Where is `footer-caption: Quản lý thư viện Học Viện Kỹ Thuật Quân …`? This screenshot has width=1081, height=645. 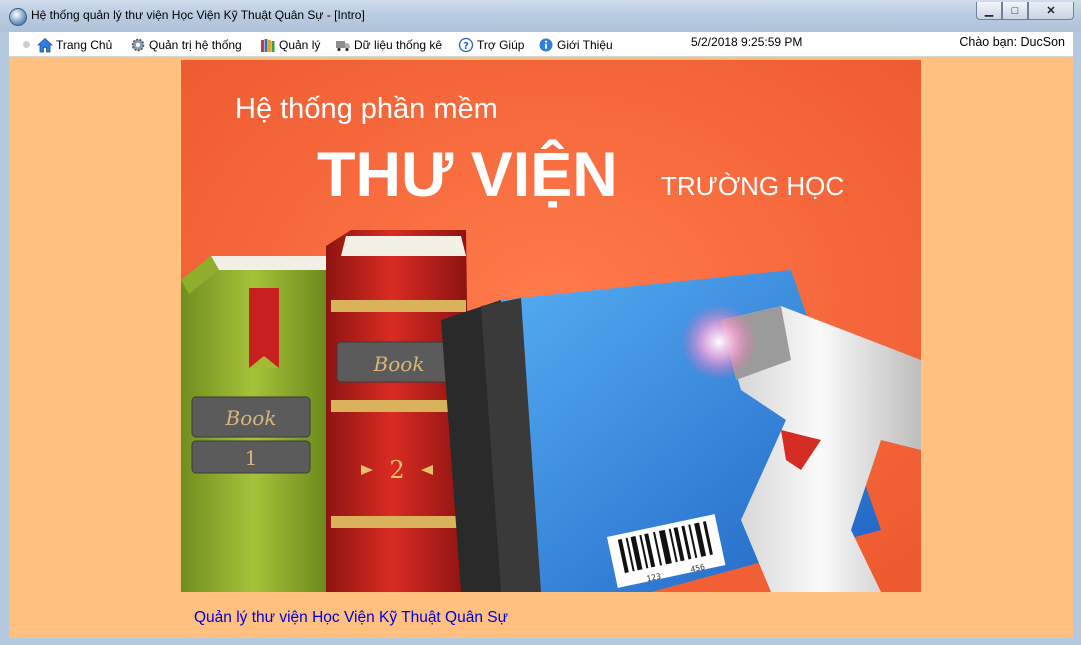
footer-caption: Quản lý thư viện Học Viện Kỹ Thuật Quân … is located at coordinates (351, 617).